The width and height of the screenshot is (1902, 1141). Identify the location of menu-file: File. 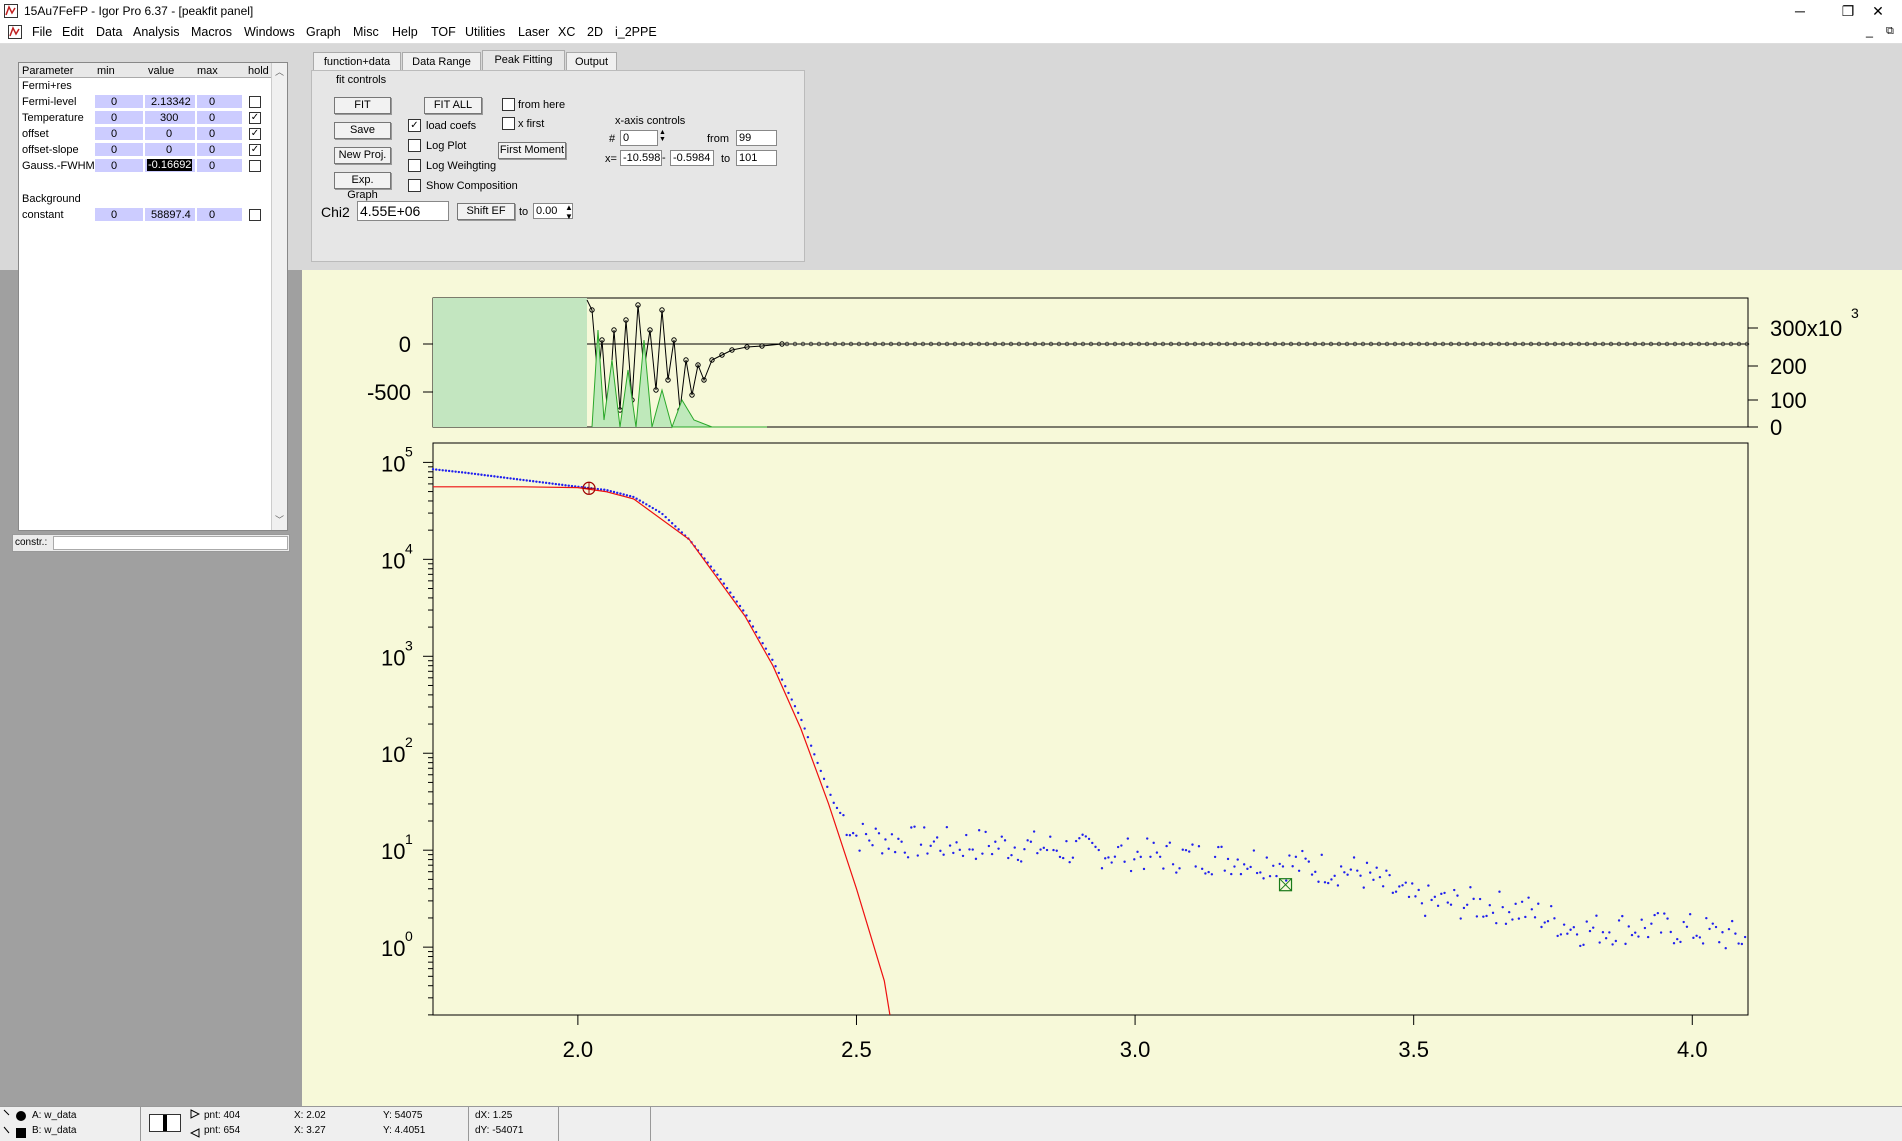
(42, 32).